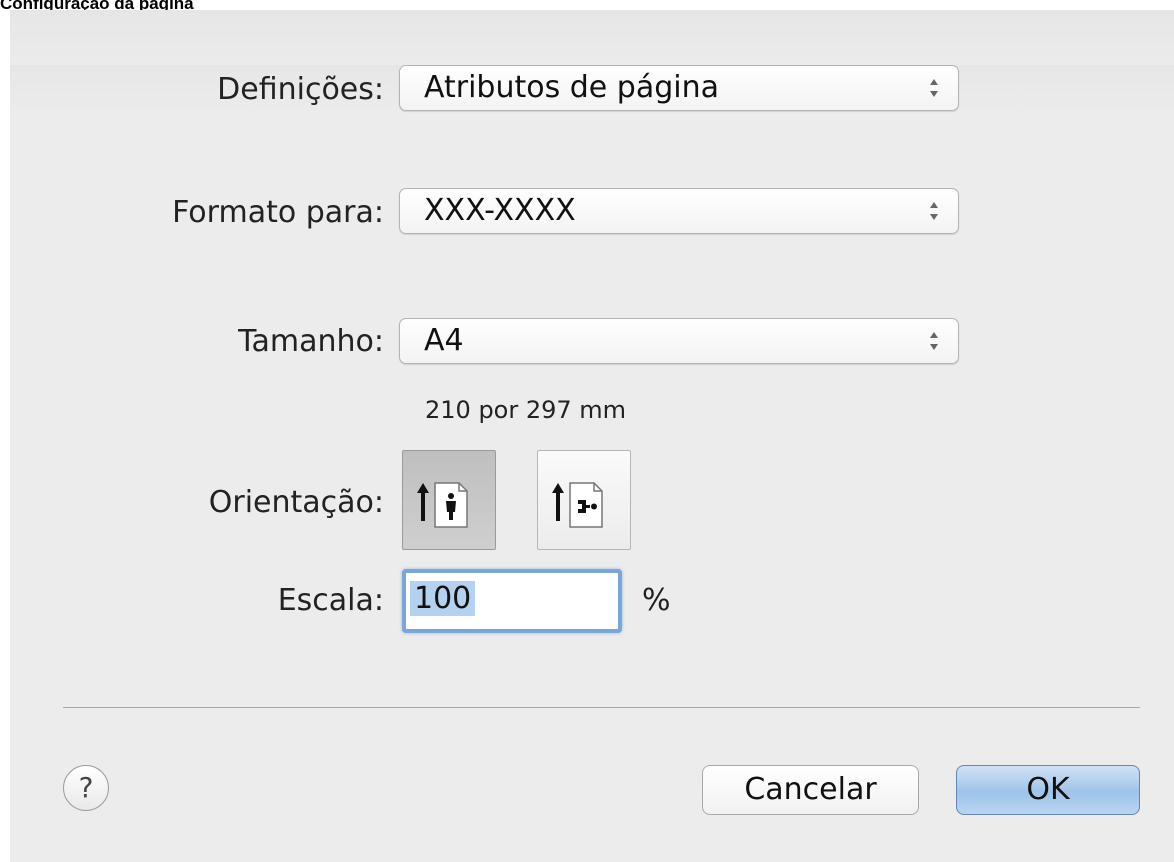 The image size is (1174, 862). I want to click on format-popup: XXX-XXXX, so click(679, 211).